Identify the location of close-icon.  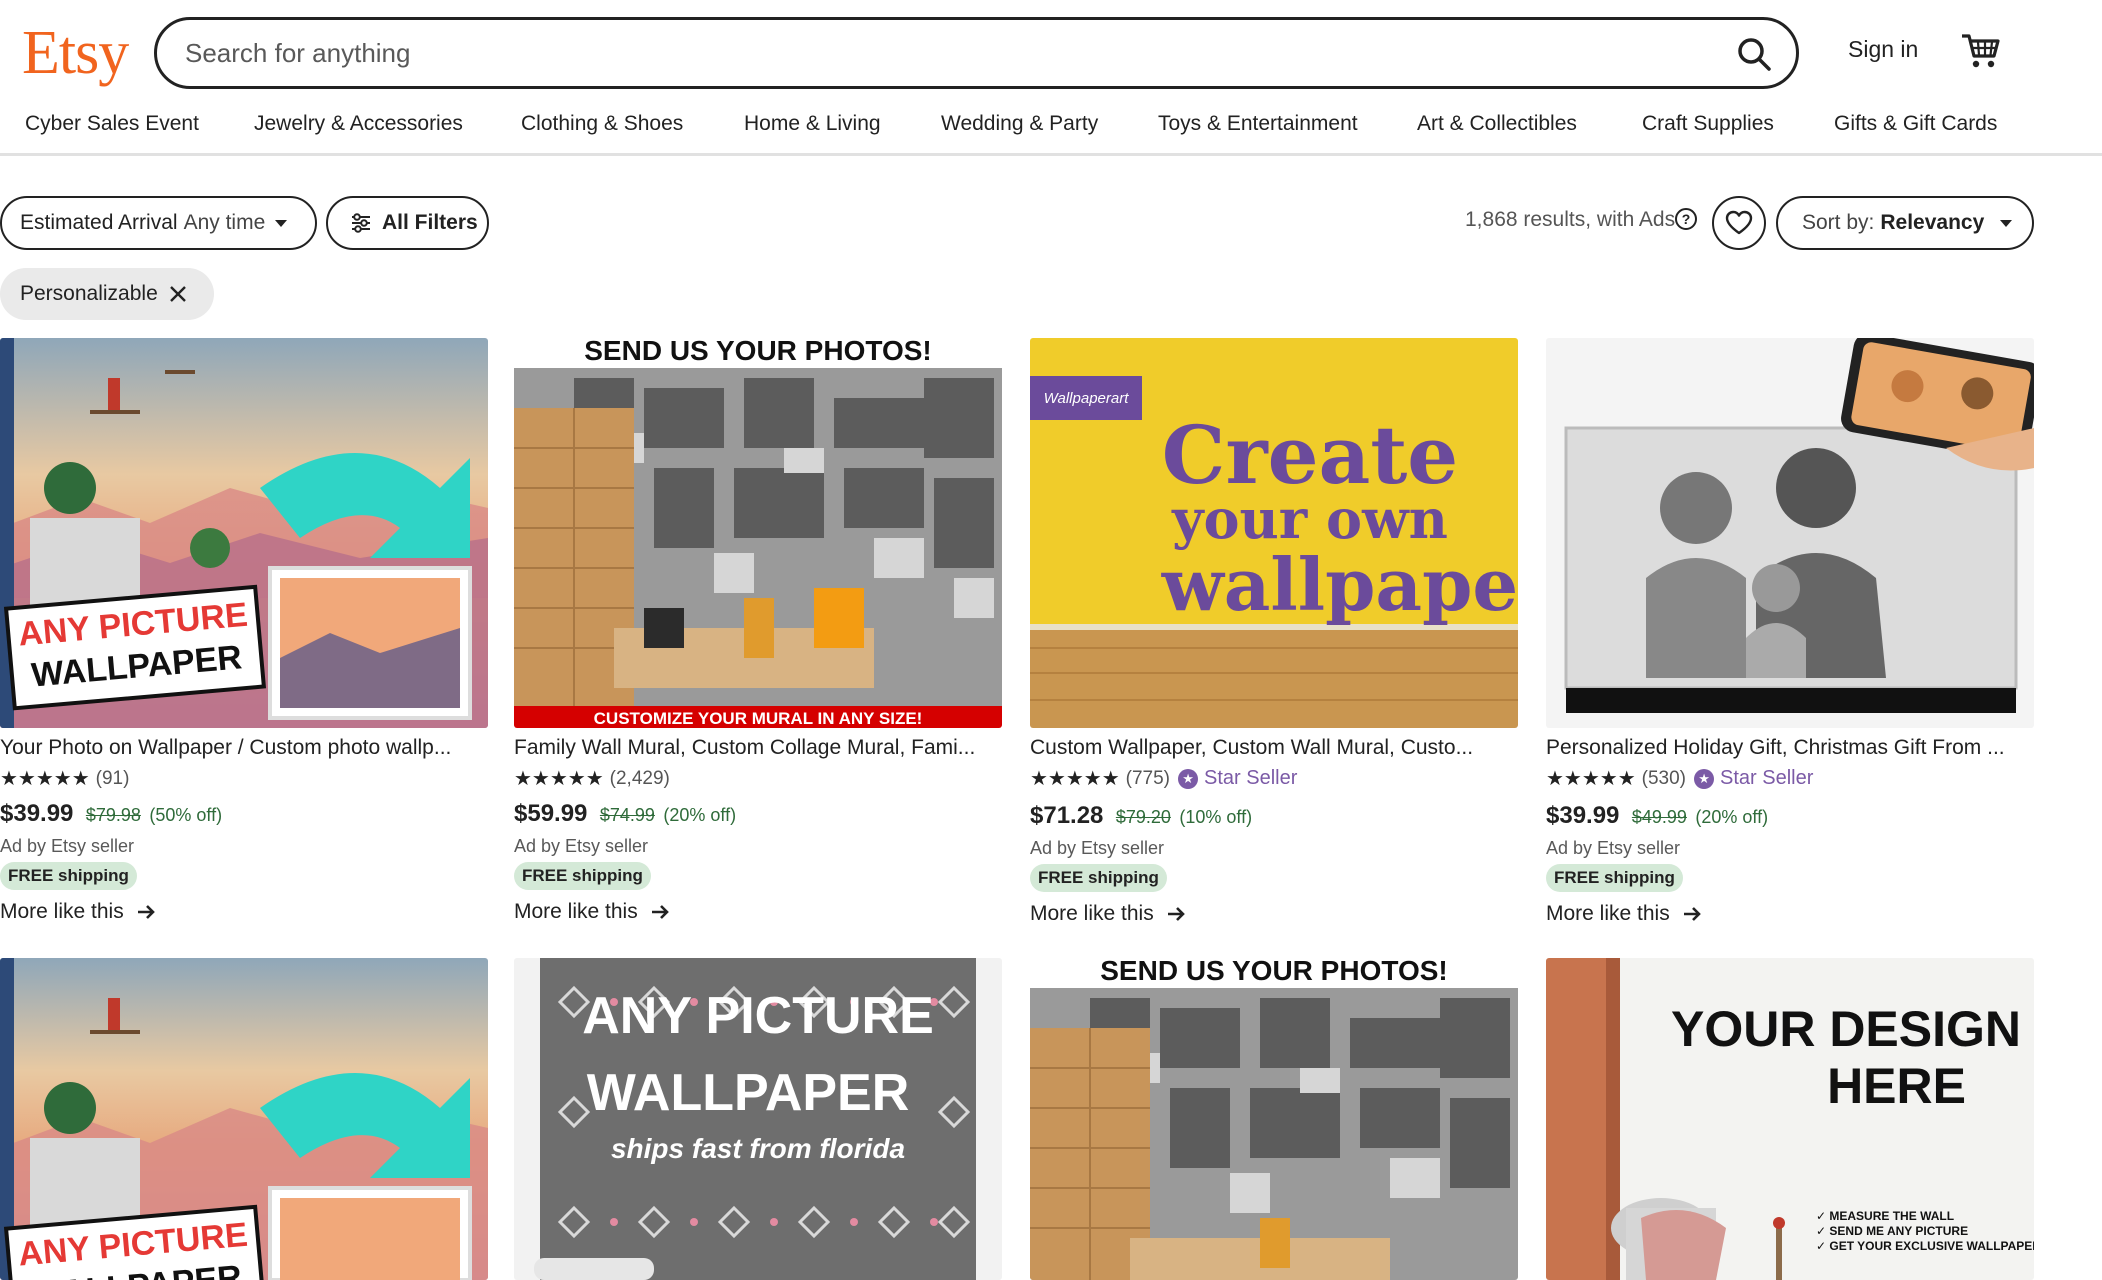
(178, 294).